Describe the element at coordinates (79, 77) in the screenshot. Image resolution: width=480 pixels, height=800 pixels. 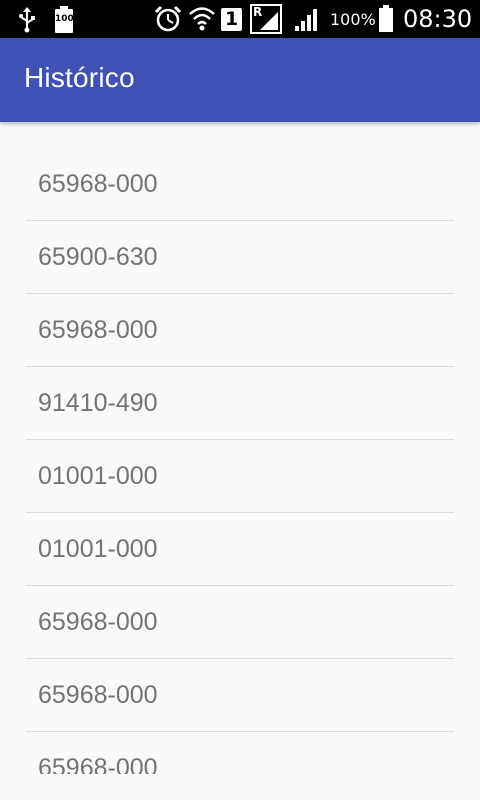
I see `page-title: Histórico` at that location.